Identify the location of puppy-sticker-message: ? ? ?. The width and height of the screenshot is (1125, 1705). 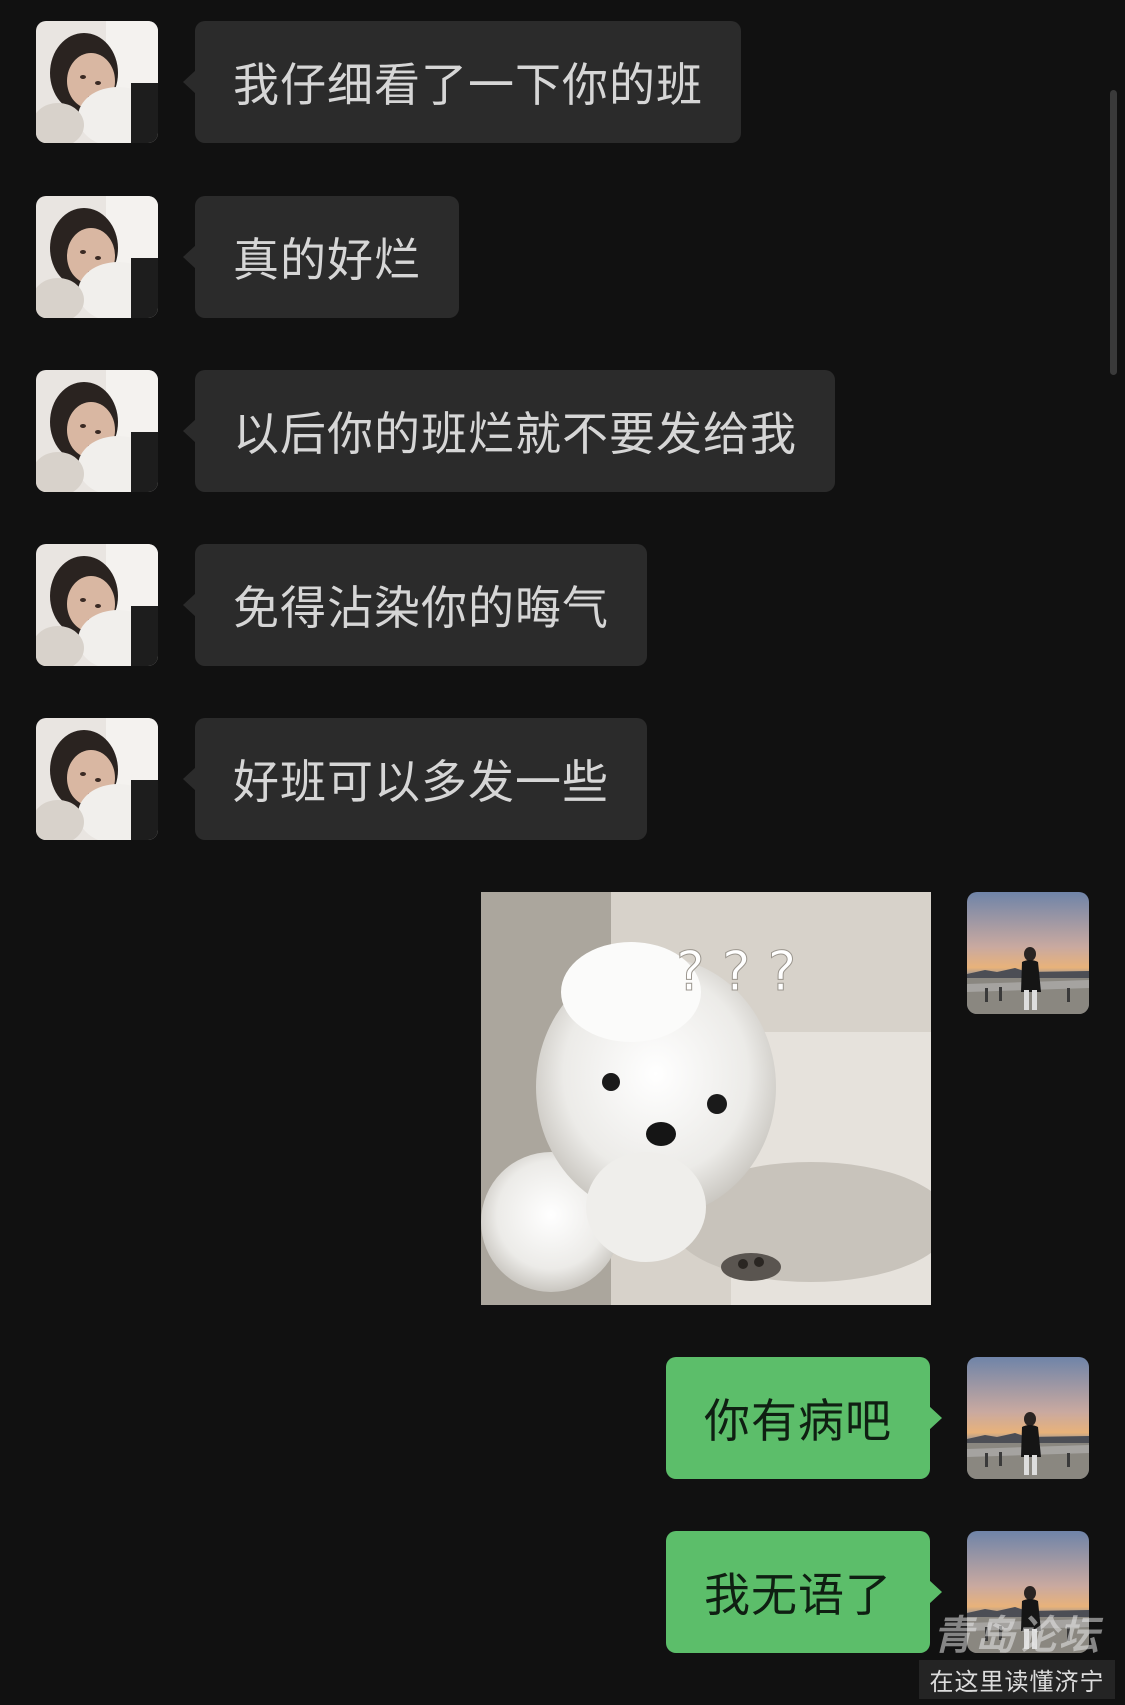
(706, 1098).